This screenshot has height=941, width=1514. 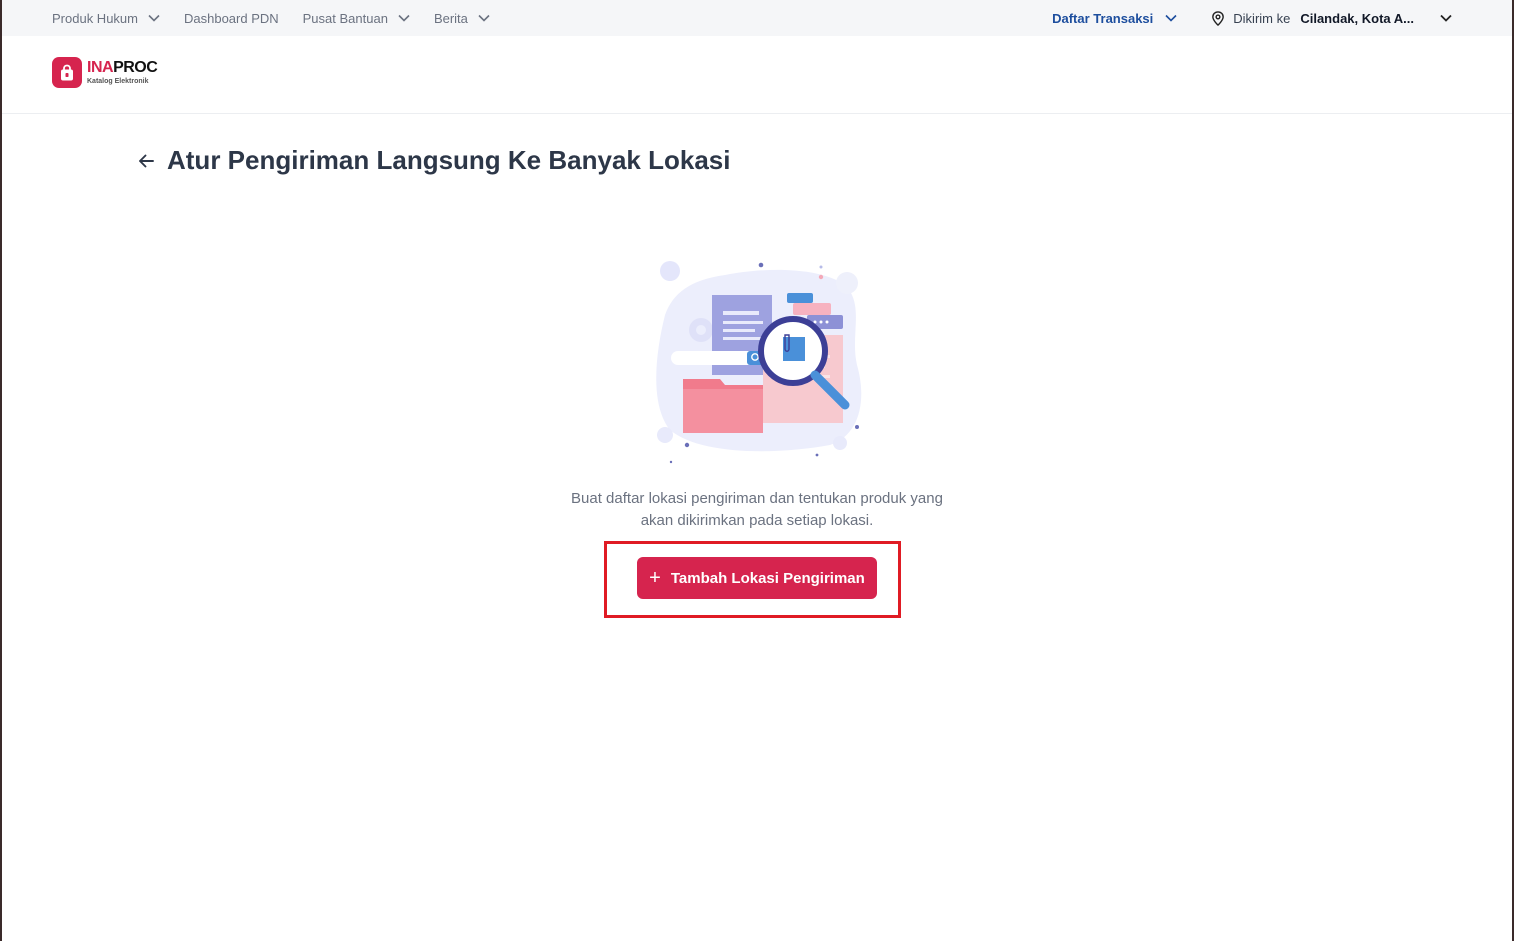 What do you see at coordinates (759, 362) in the screenshot?
I see `empty-state-illustration` at bounding box center [759, 362].